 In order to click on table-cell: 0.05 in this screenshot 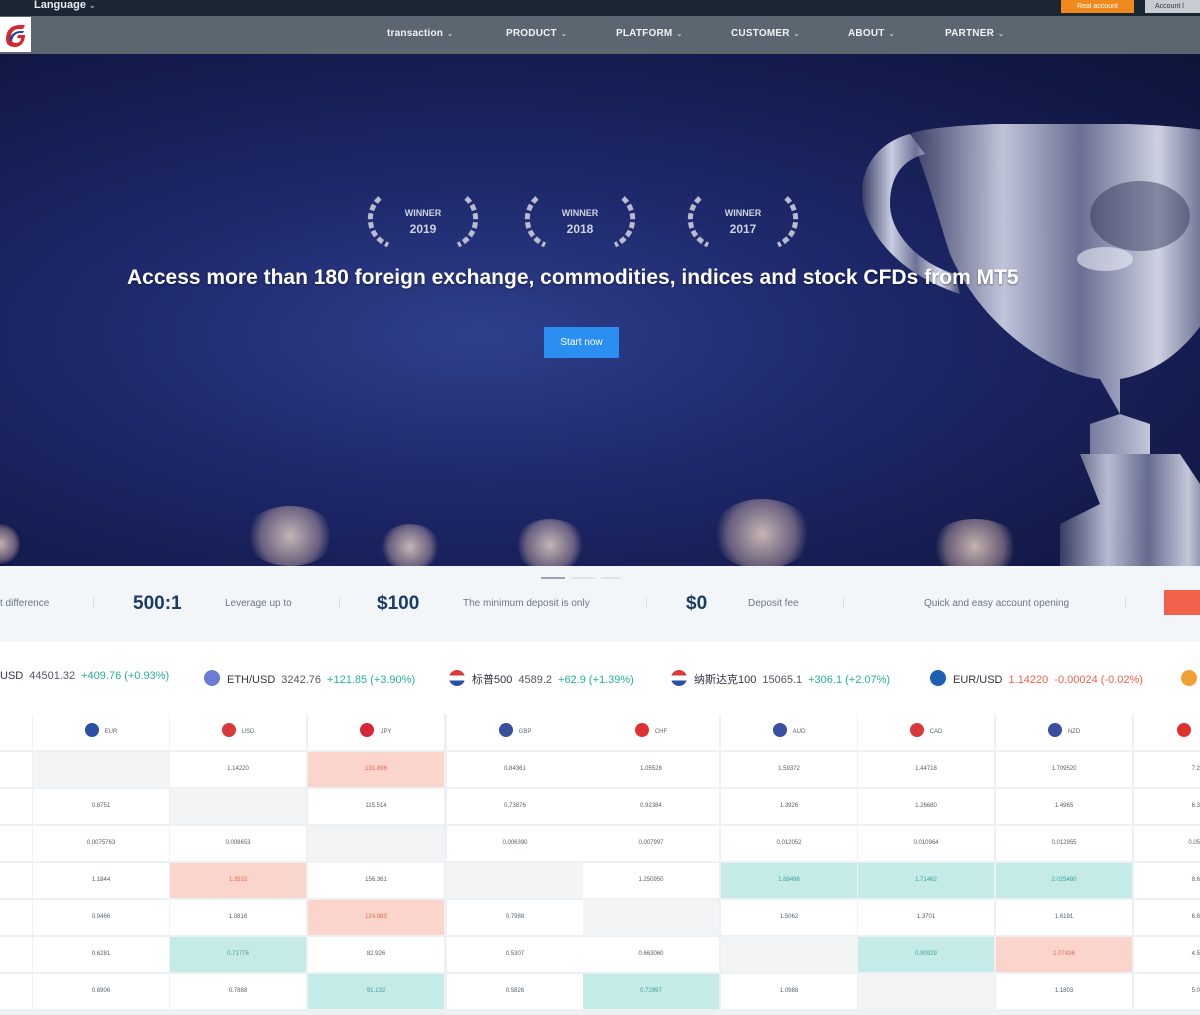, I will do `click(1167, 843)`.